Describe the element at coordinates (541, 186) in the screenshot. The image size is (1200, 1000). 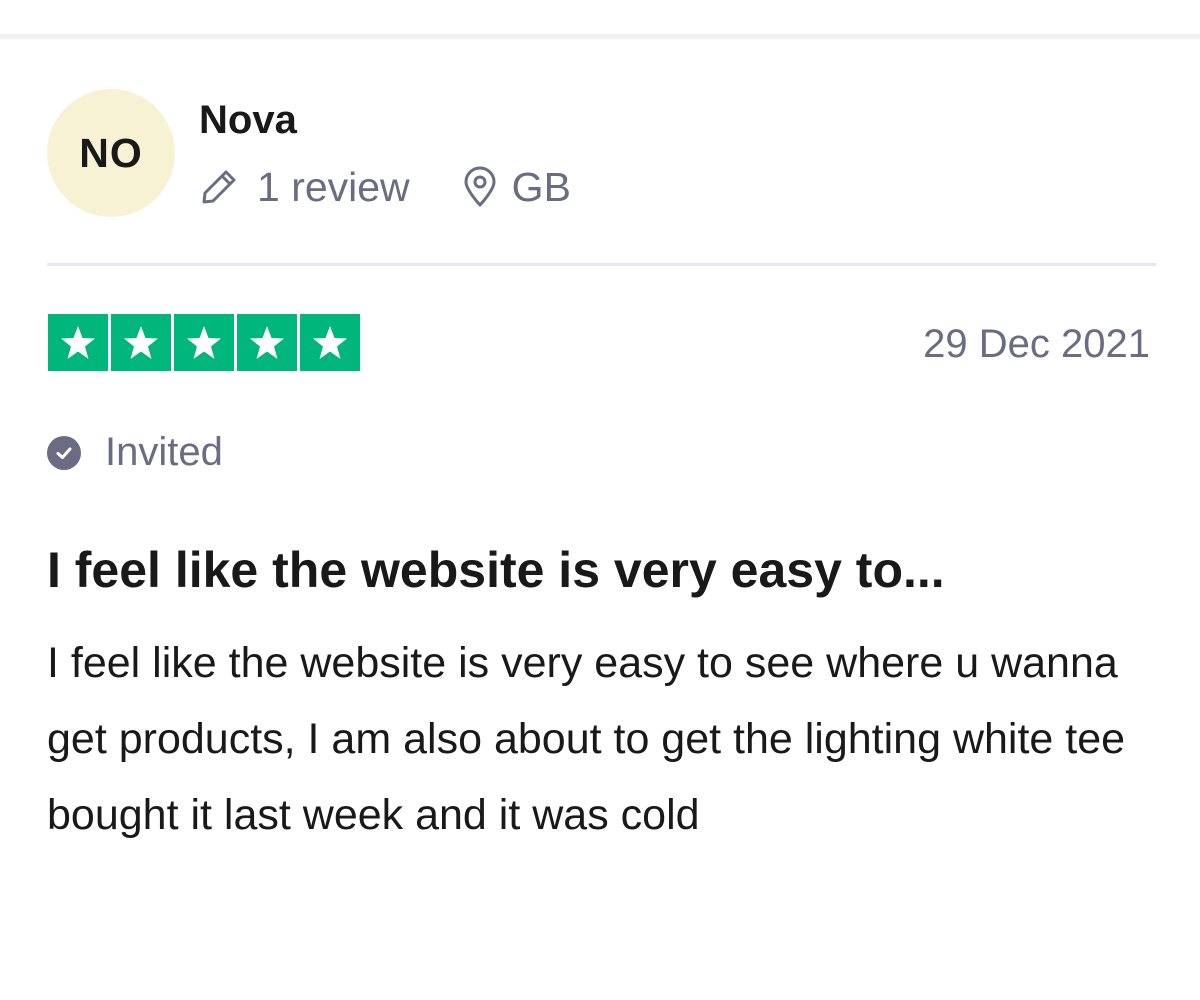
I see `reviewer-country: GB` at that location.